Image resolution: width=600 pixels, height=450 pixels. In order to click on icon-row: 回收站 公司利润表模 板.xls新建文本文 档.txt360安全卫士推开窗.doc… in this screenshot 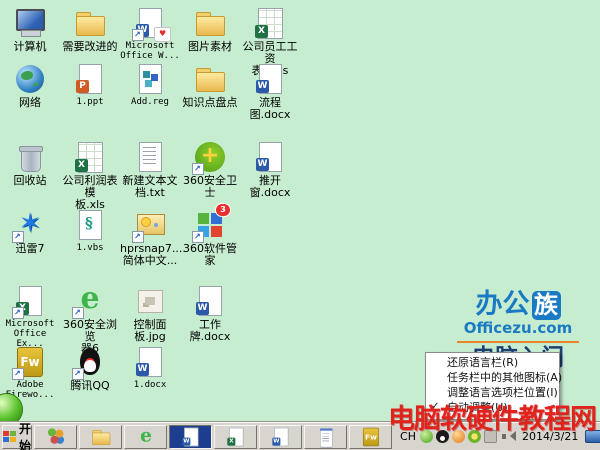, I will do `click(154, 175)`.